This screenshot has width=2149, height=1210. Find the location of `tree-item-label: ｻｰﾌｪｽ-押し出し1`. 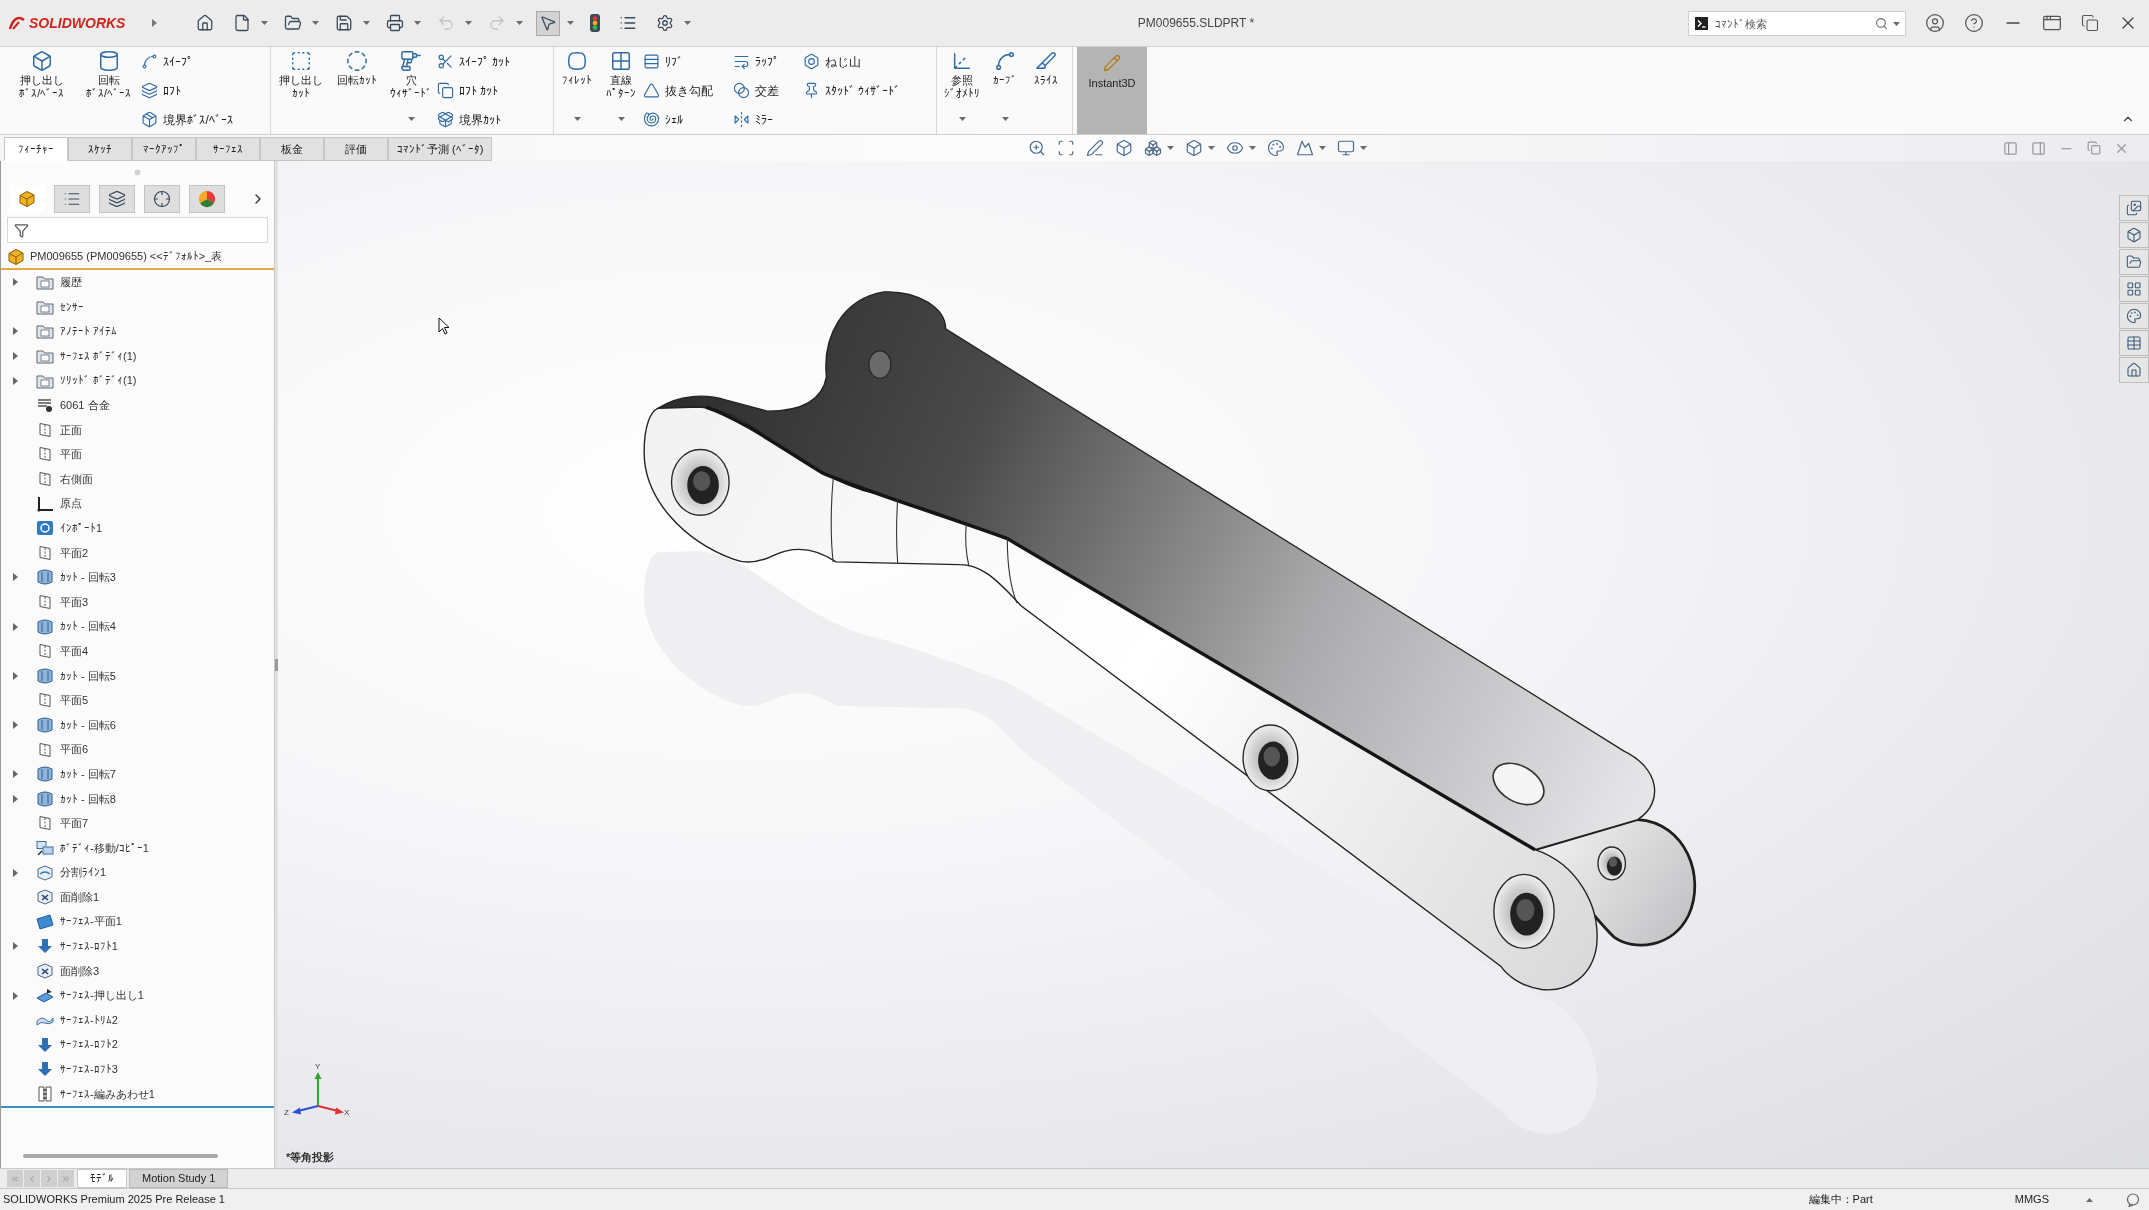

tree-item-label: ｻｰﾌｪｽ-押し出し1 is located at coordinates (102, 995).